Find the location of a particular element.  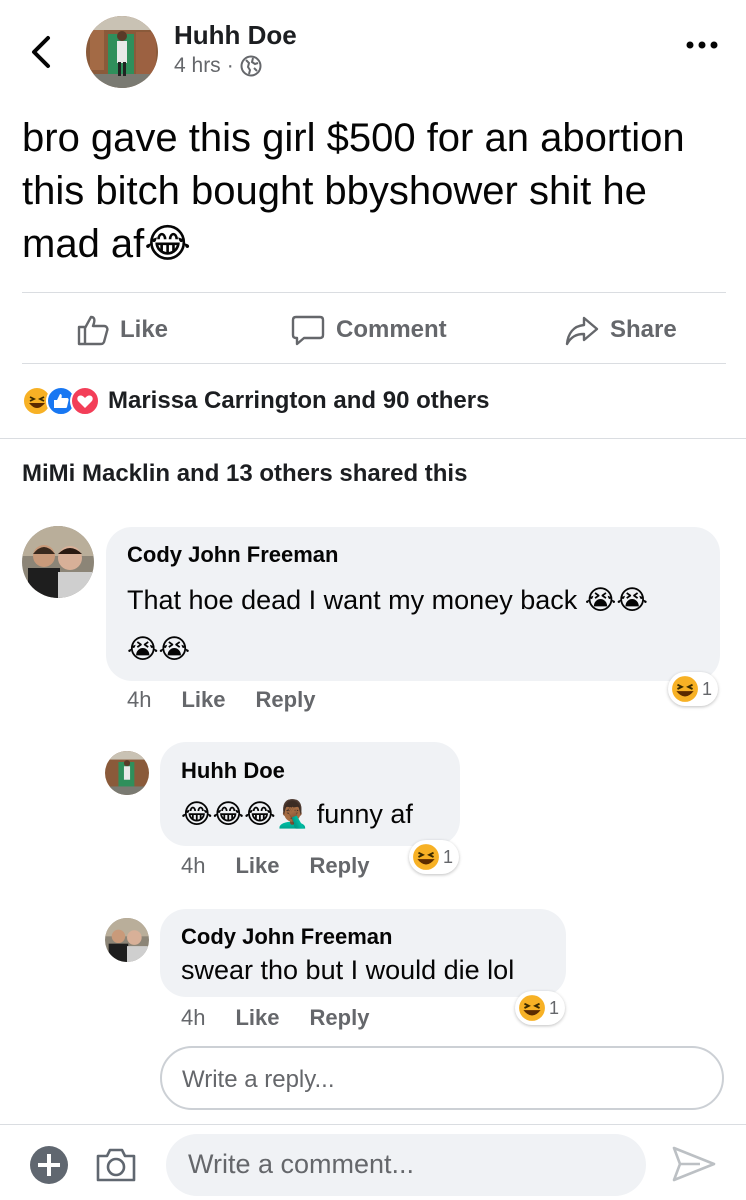

comment-actions: 4h Like Reply is located at coordinates (221, 700).